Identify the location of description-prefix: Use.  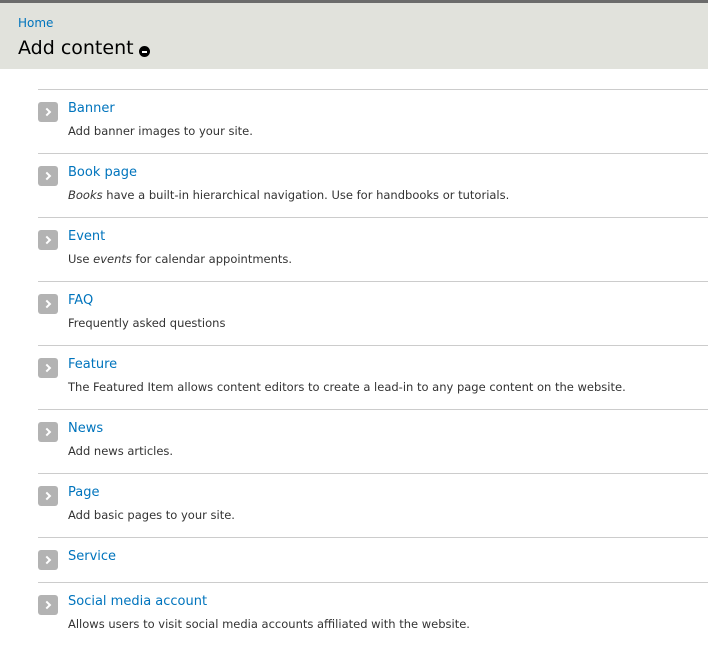
(81, 259).